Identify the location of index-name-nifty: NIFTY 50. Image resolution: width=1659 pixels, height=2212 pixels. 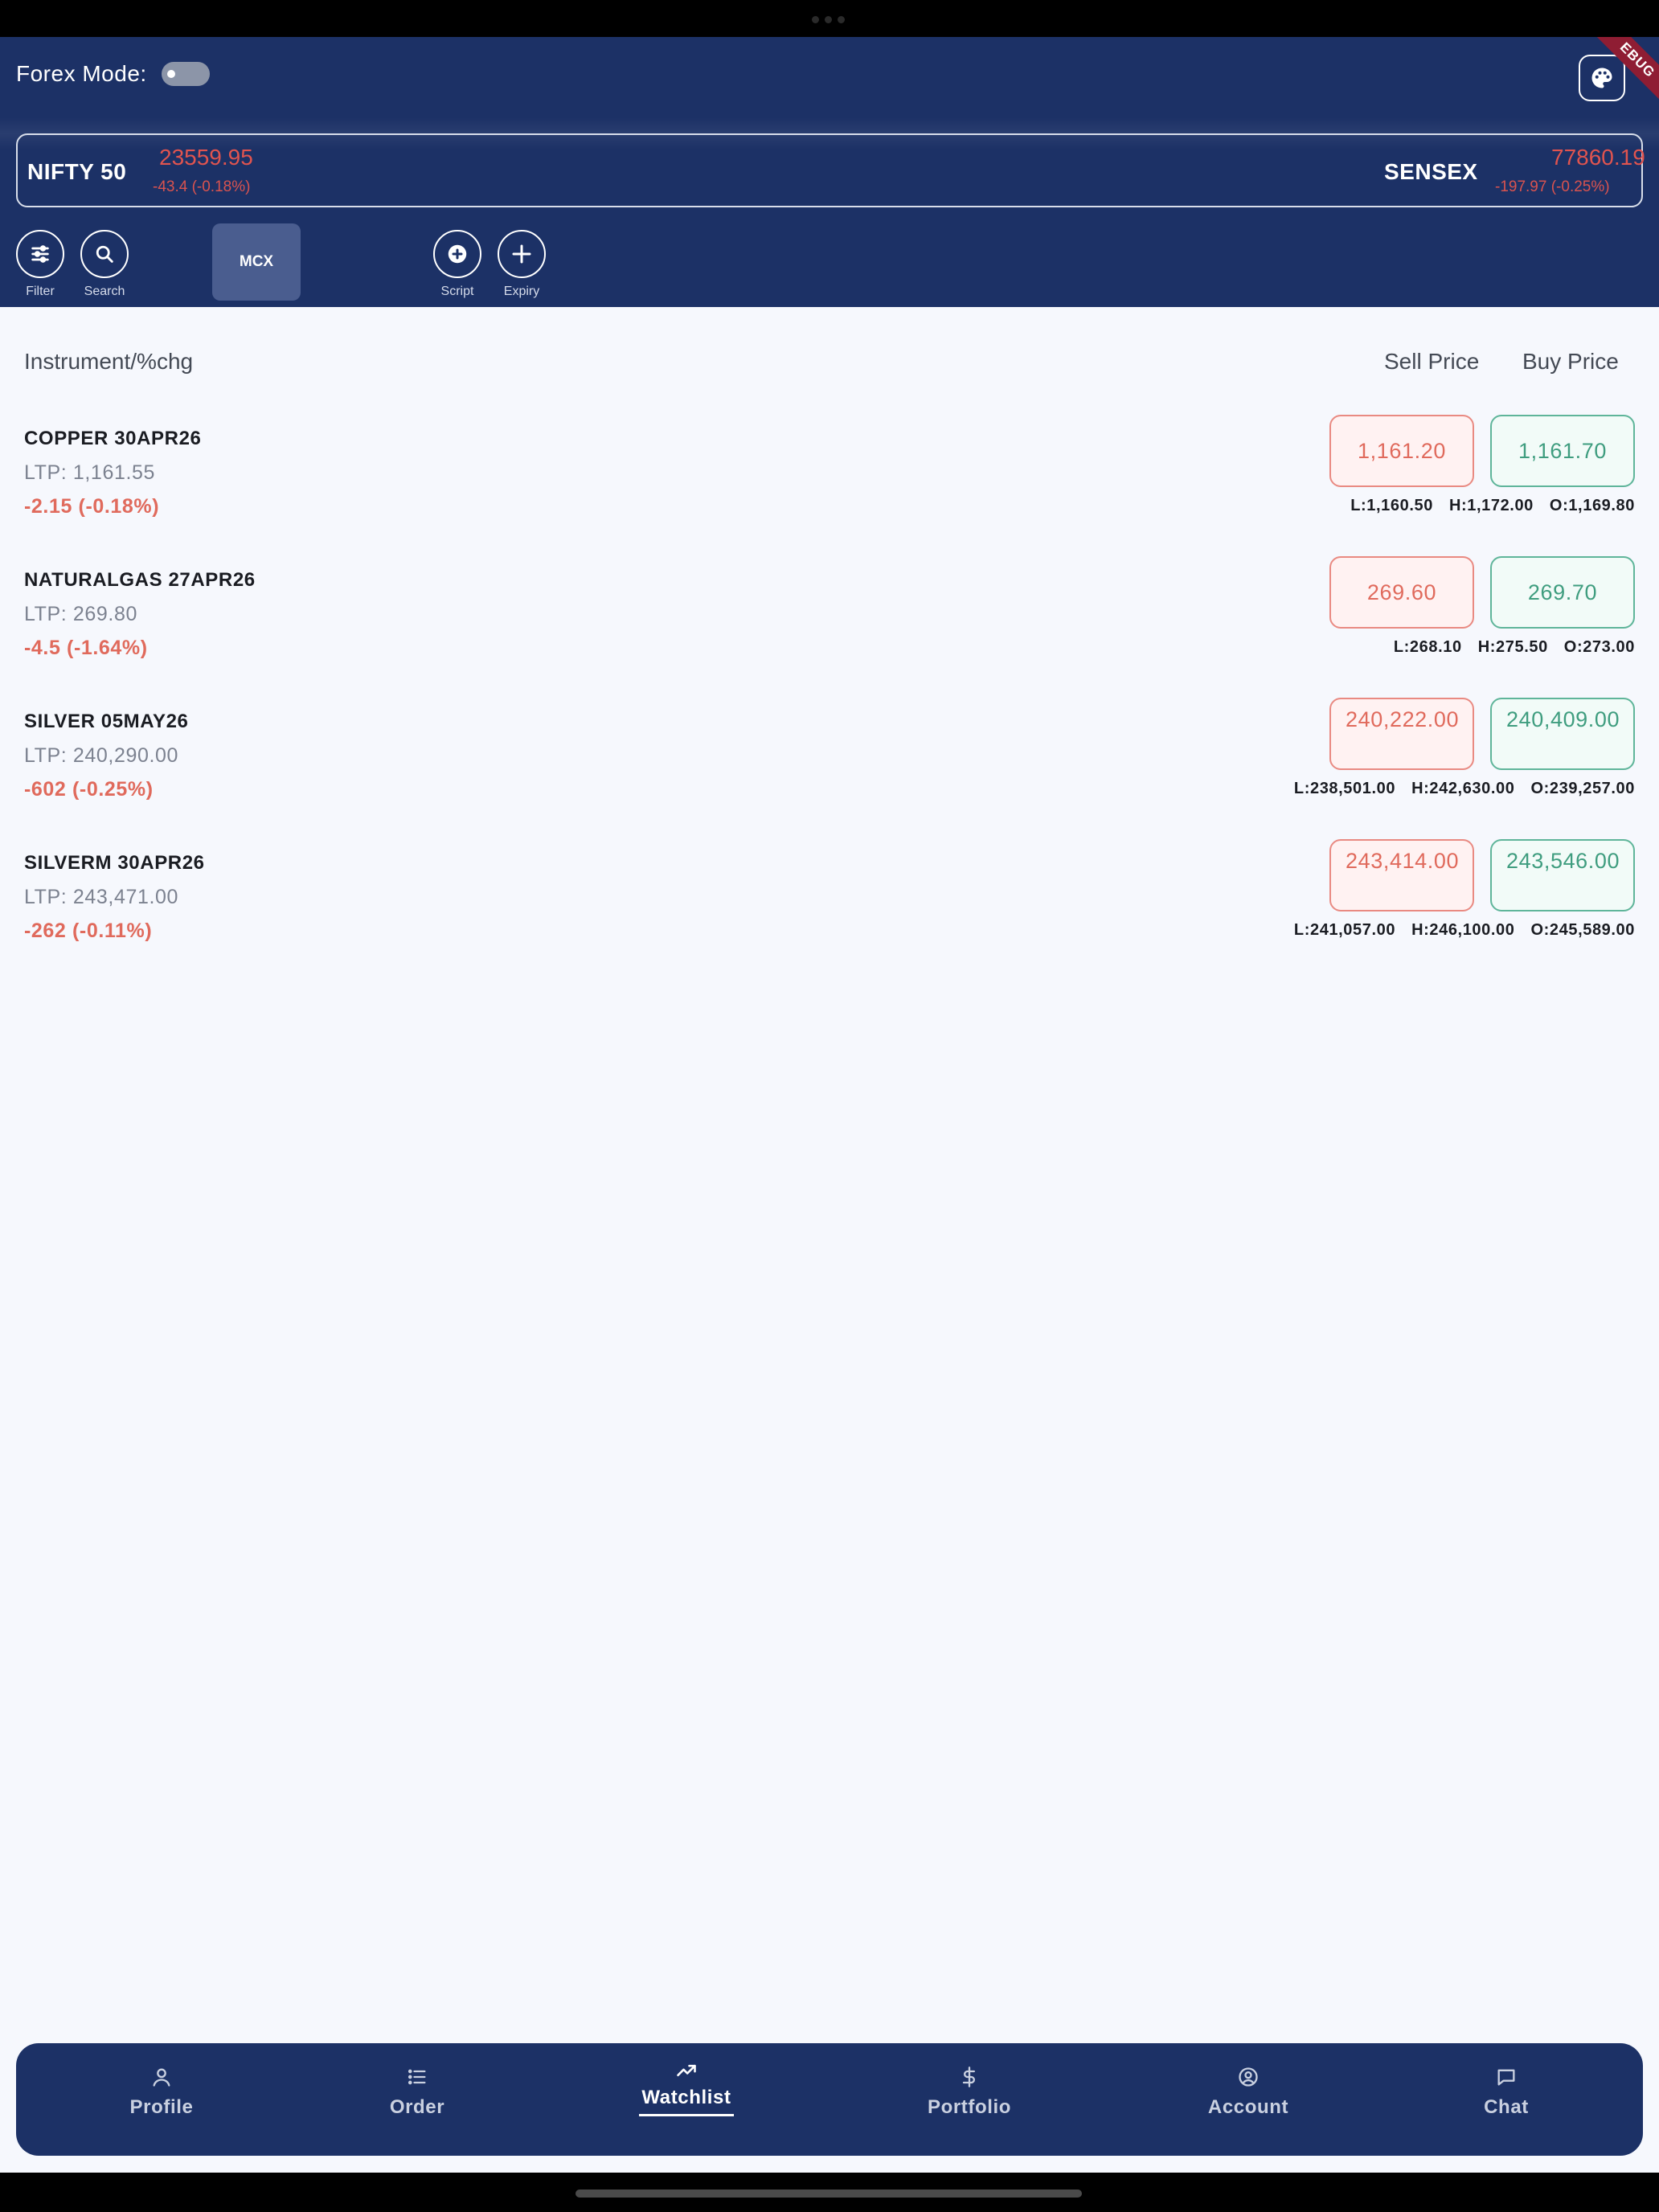
(77, 171).